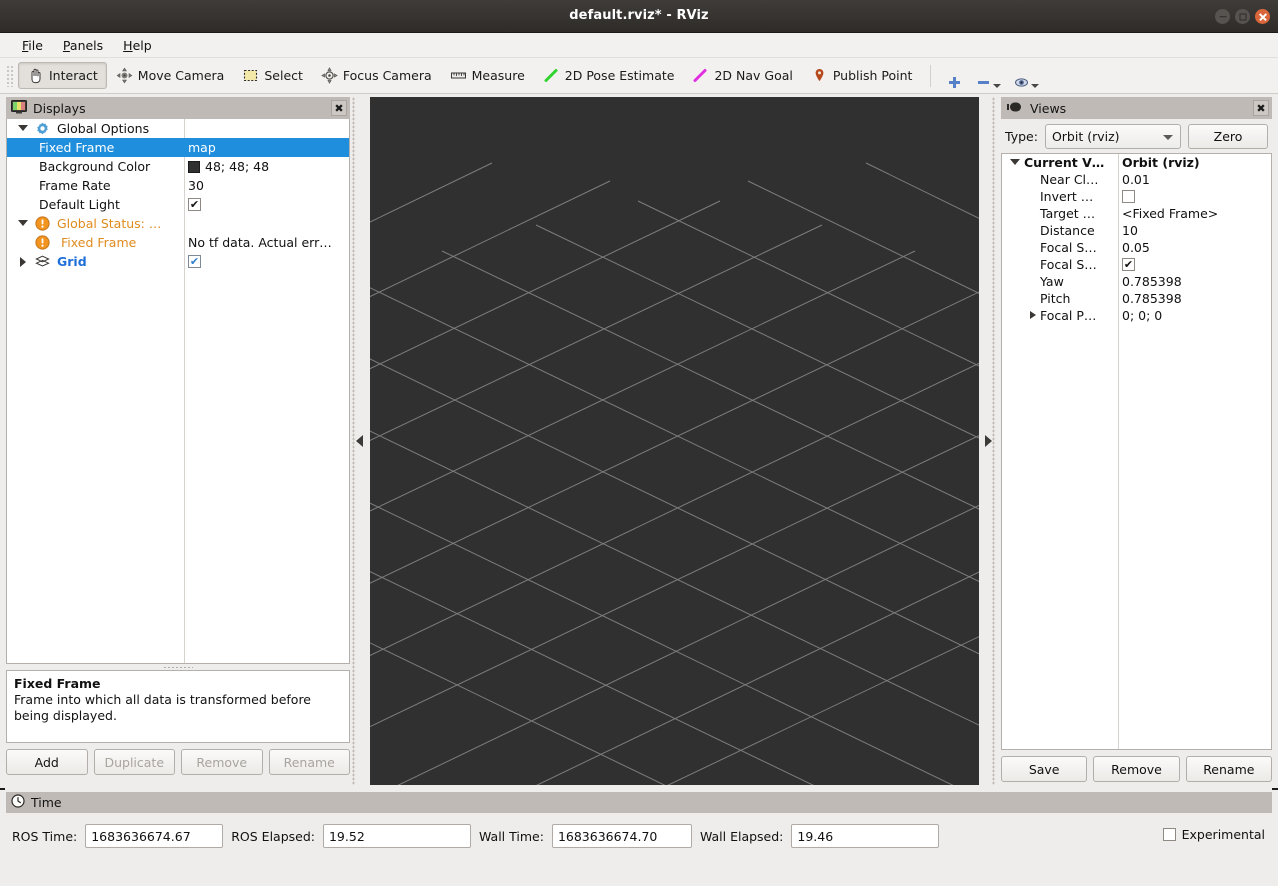 Image resolution: width=1278 pixels, height=886 pixels. I want to click on tree-row-value: 30, so click(267, 185).